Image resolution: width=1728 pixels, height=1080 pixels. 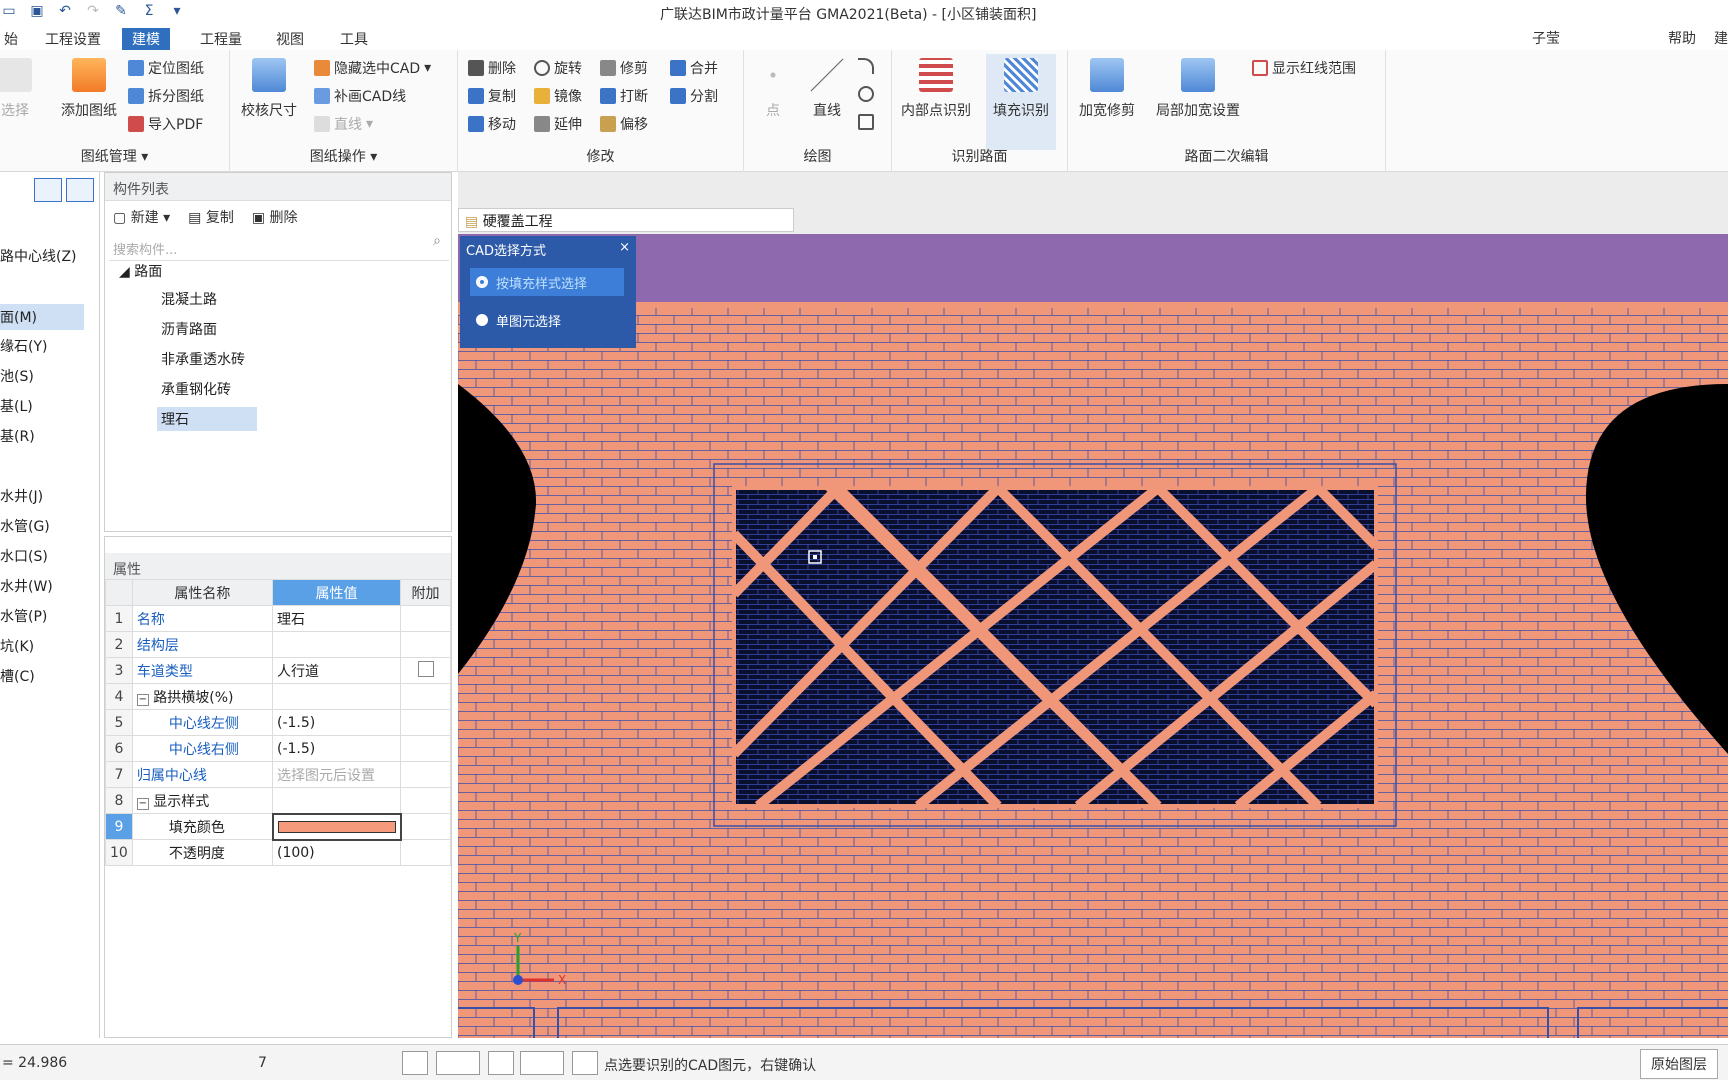 I want to click on extend-button: 延伸, so click(x=558, y=124).